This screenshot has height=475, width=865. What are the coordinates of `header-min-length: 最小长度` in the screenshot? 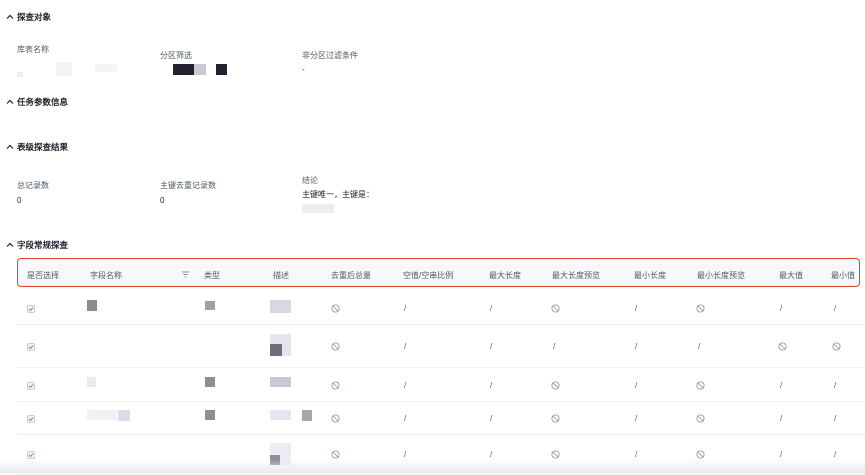 It's located at (650, 275).